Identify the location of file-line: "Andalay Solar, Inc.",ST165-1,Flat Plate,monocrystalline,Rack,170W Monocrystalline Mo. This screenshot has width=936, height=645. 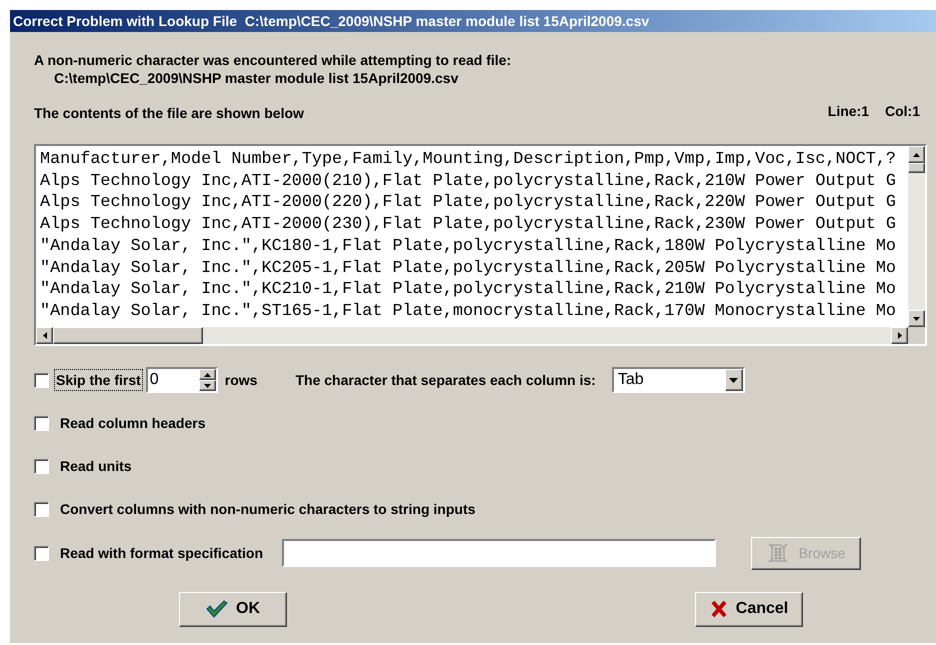
(468, 311).